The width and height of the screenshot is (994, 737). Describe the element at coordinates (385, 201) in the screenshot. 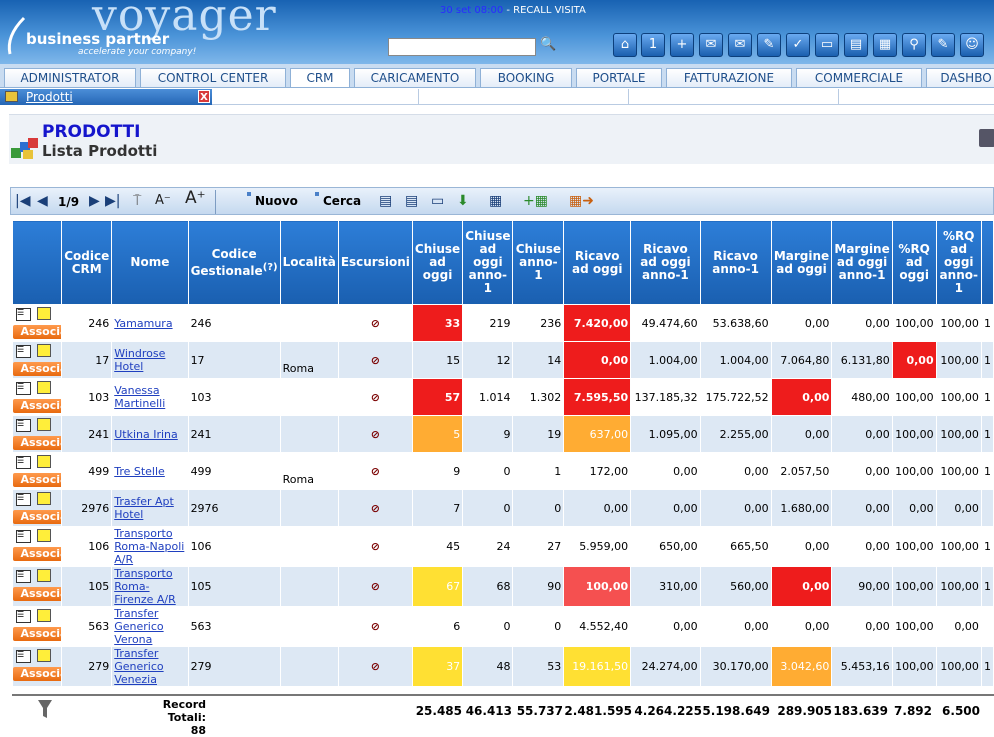

I see `list-view-icon: ▤` at that location.